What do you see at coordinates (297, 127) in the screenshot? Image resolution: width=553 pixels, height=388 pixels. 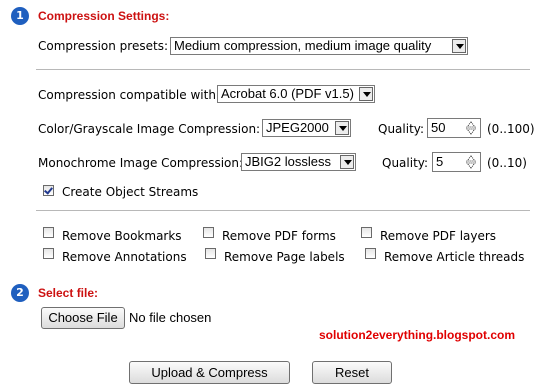 I see `color-compression-value: JPEG2000` at bounding box center [297, 127].